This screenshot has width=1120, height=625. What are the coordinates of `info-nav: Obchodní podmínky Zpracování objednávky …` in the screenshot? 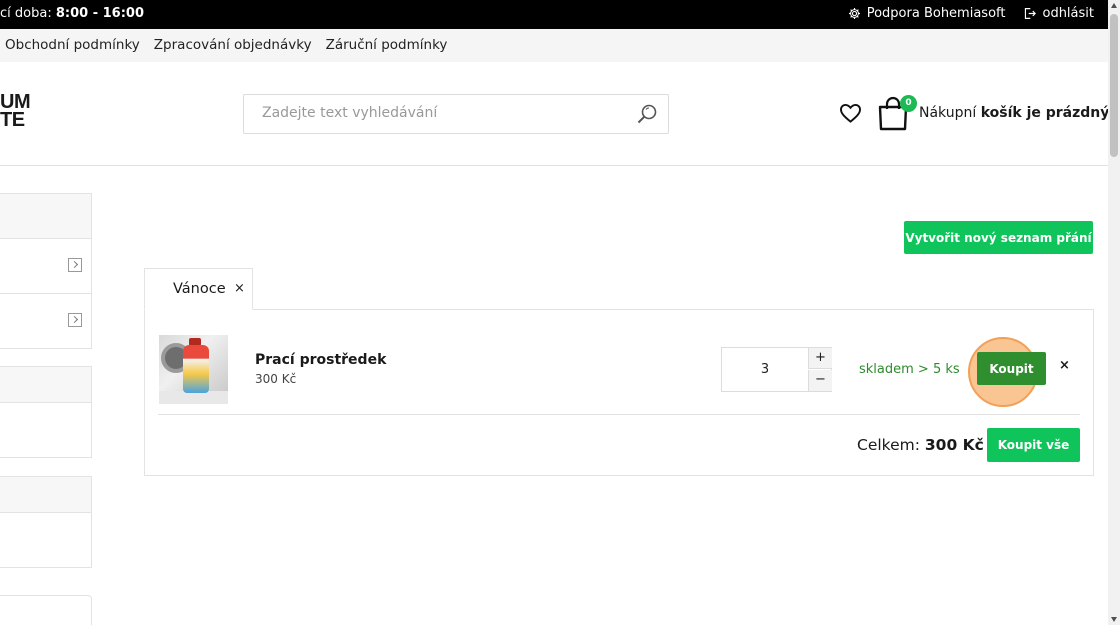 It's located at (554, 45).